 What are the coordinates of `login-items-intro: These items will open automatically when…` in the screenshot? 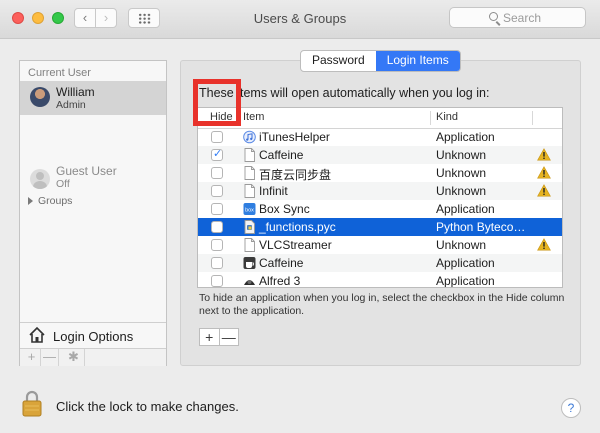 It's located at (344, 93).